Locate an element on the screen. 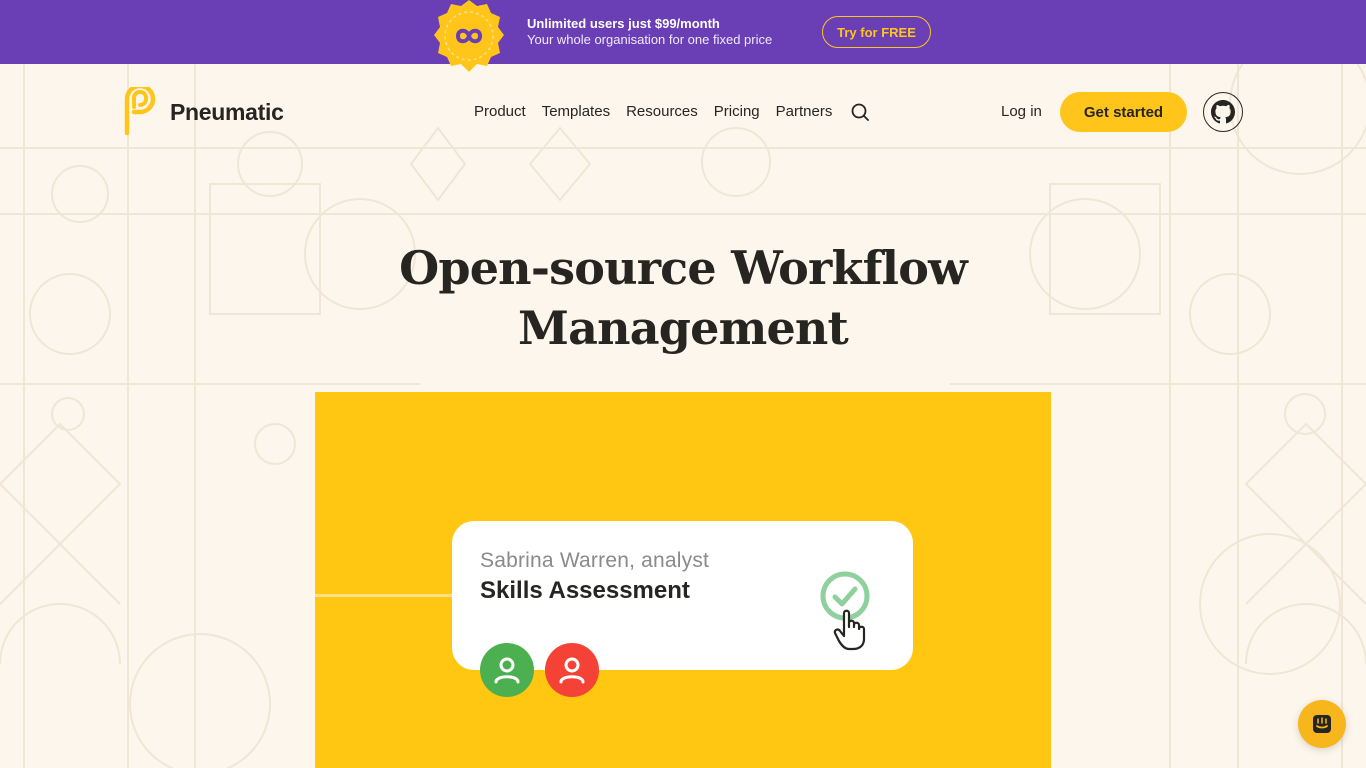 This screenshot has height=768, width=1366. workflow-connector is located at coordinates (385, 595).